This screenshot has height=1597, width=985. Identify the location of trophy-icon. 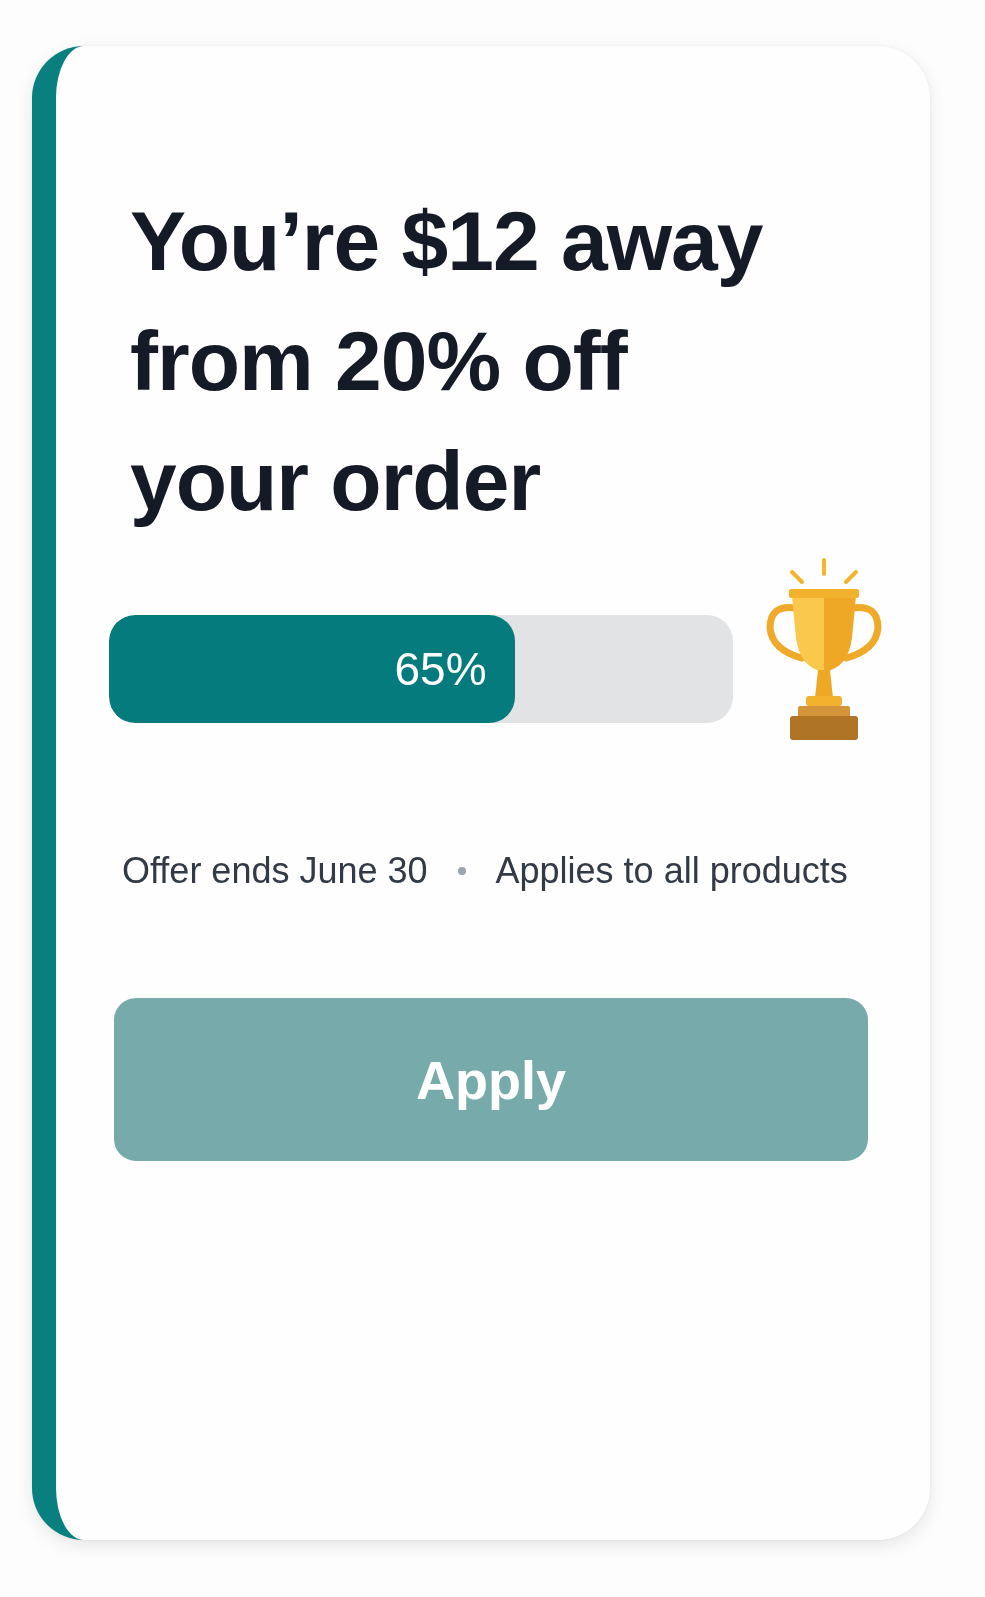
(824, 650).